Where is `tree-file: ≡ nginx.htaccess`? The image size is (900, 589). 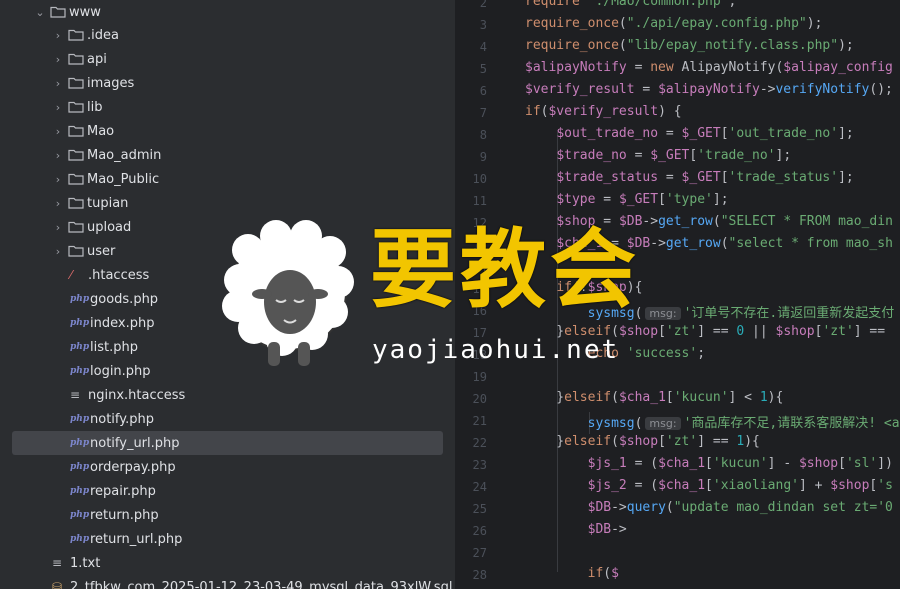 tree-file: ≡ nginx.htaccess is located at coordinates (227, 395).